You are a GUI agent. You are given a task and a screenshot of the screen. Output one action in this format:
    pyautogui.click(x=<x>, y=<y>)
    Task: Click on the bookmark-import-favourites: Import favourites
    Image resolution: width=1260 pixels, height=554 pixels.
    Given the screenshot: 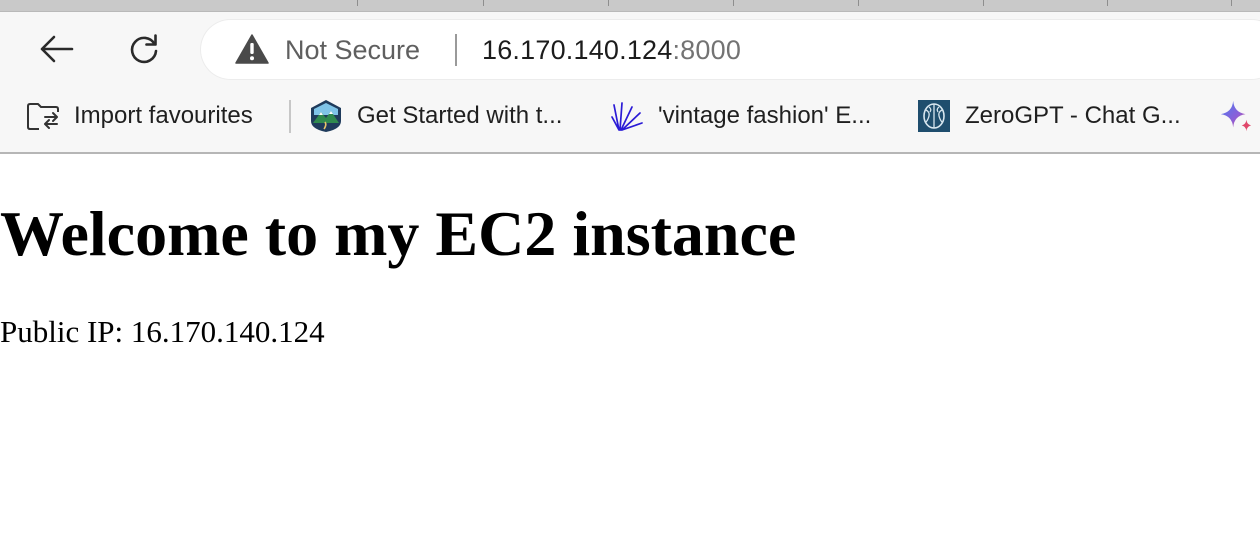 What is the action you would take?
    pyautogui.click(x=139, y=116)
    